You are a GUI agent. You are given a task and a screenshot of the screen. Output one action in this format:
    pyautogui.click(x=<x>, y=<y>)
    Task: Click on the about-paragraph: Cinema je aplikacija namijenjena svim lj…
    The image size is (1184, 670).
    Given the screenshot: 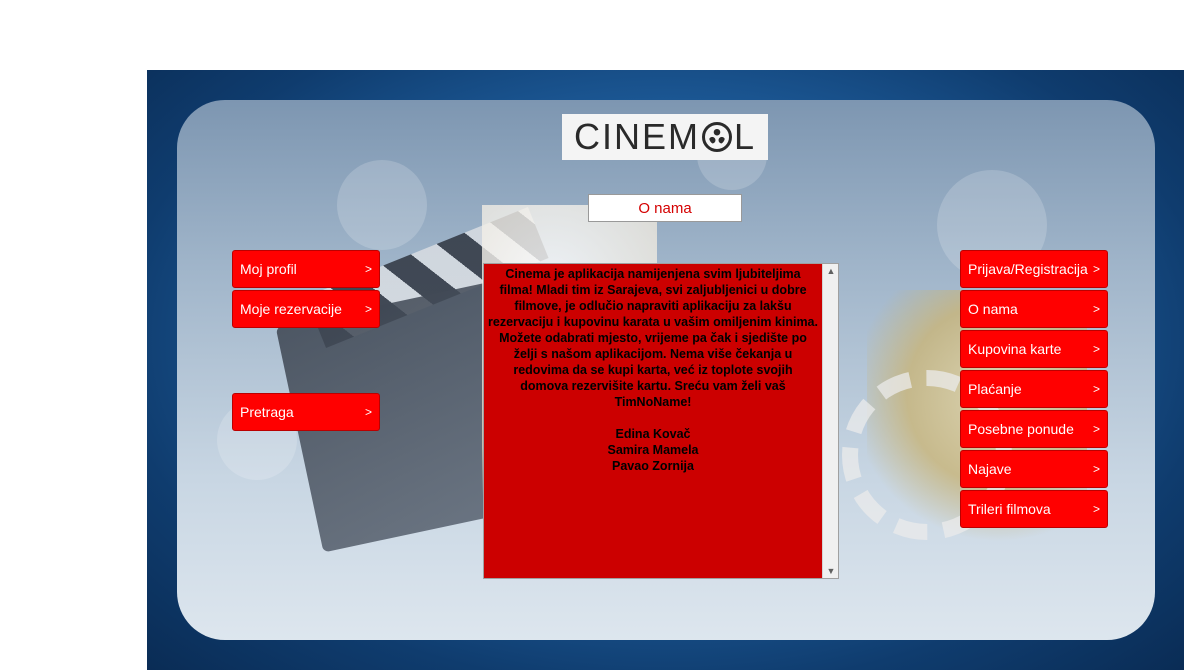 What is the action you would take?
    pyautogui.click(x=653, y=338)
    